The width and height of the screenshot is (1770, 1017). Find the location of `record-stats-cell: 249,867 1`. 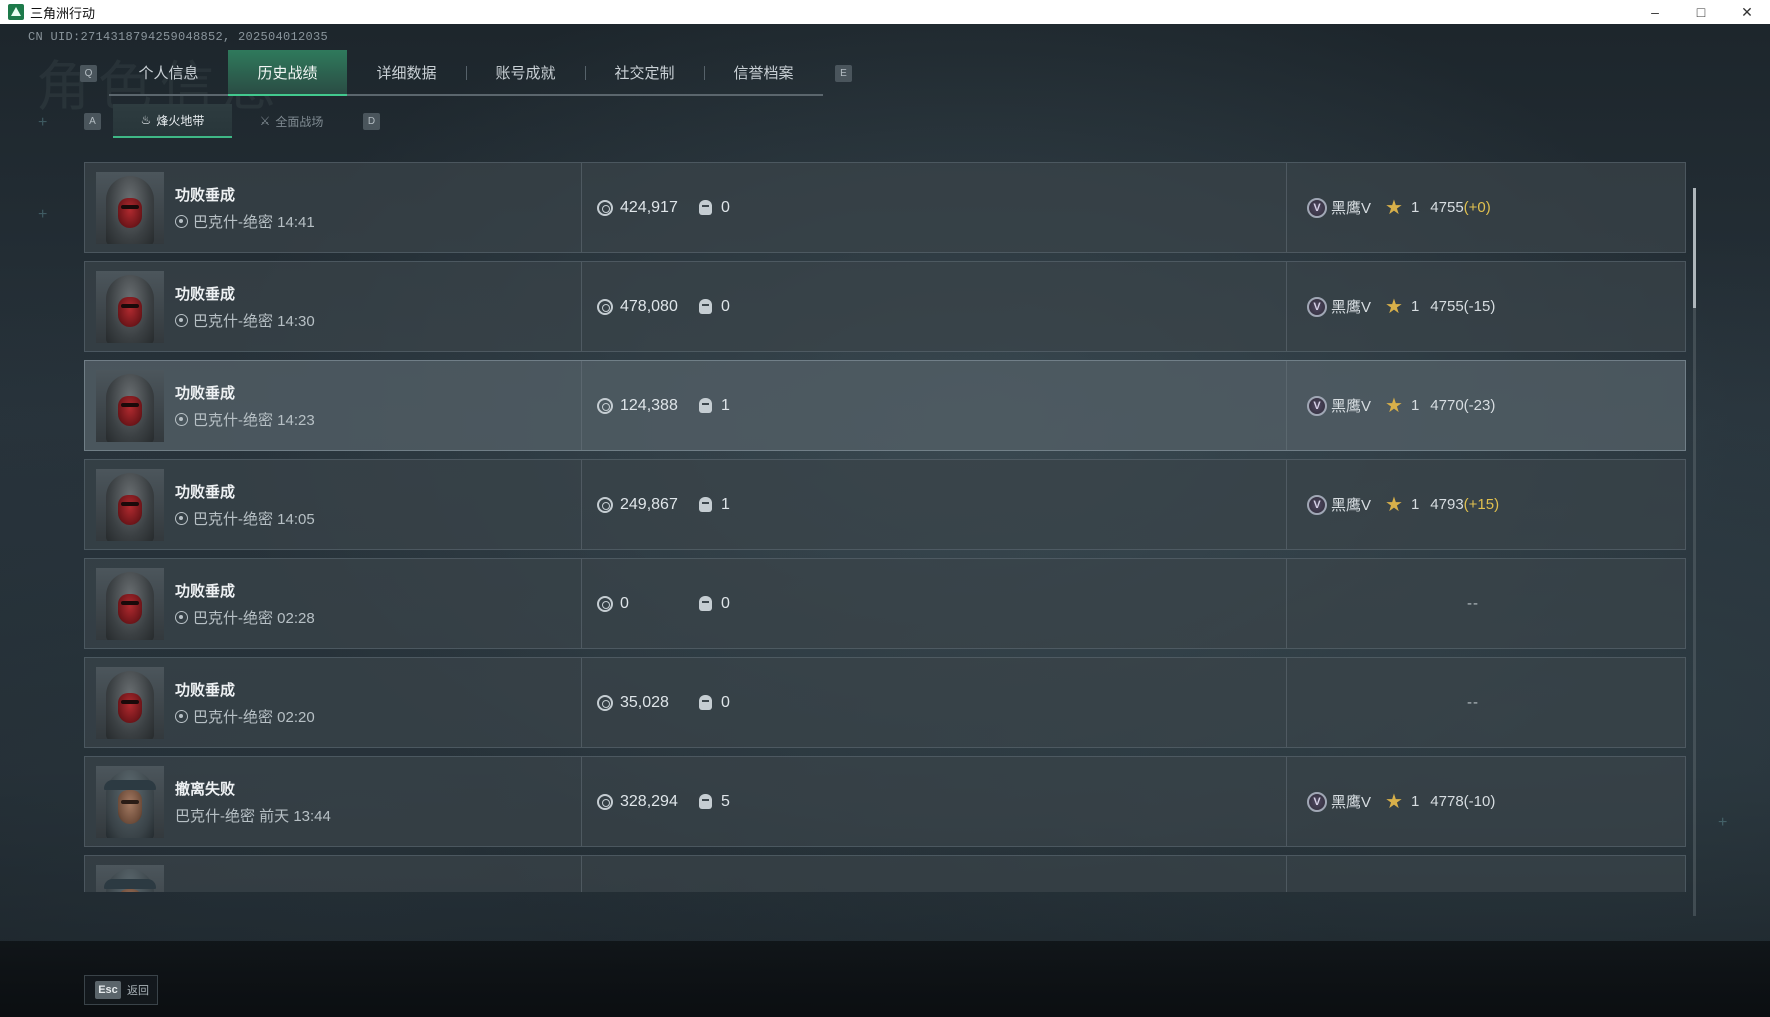

record-stats-cell: 249,867 1 is located at coordinates (934, 504).